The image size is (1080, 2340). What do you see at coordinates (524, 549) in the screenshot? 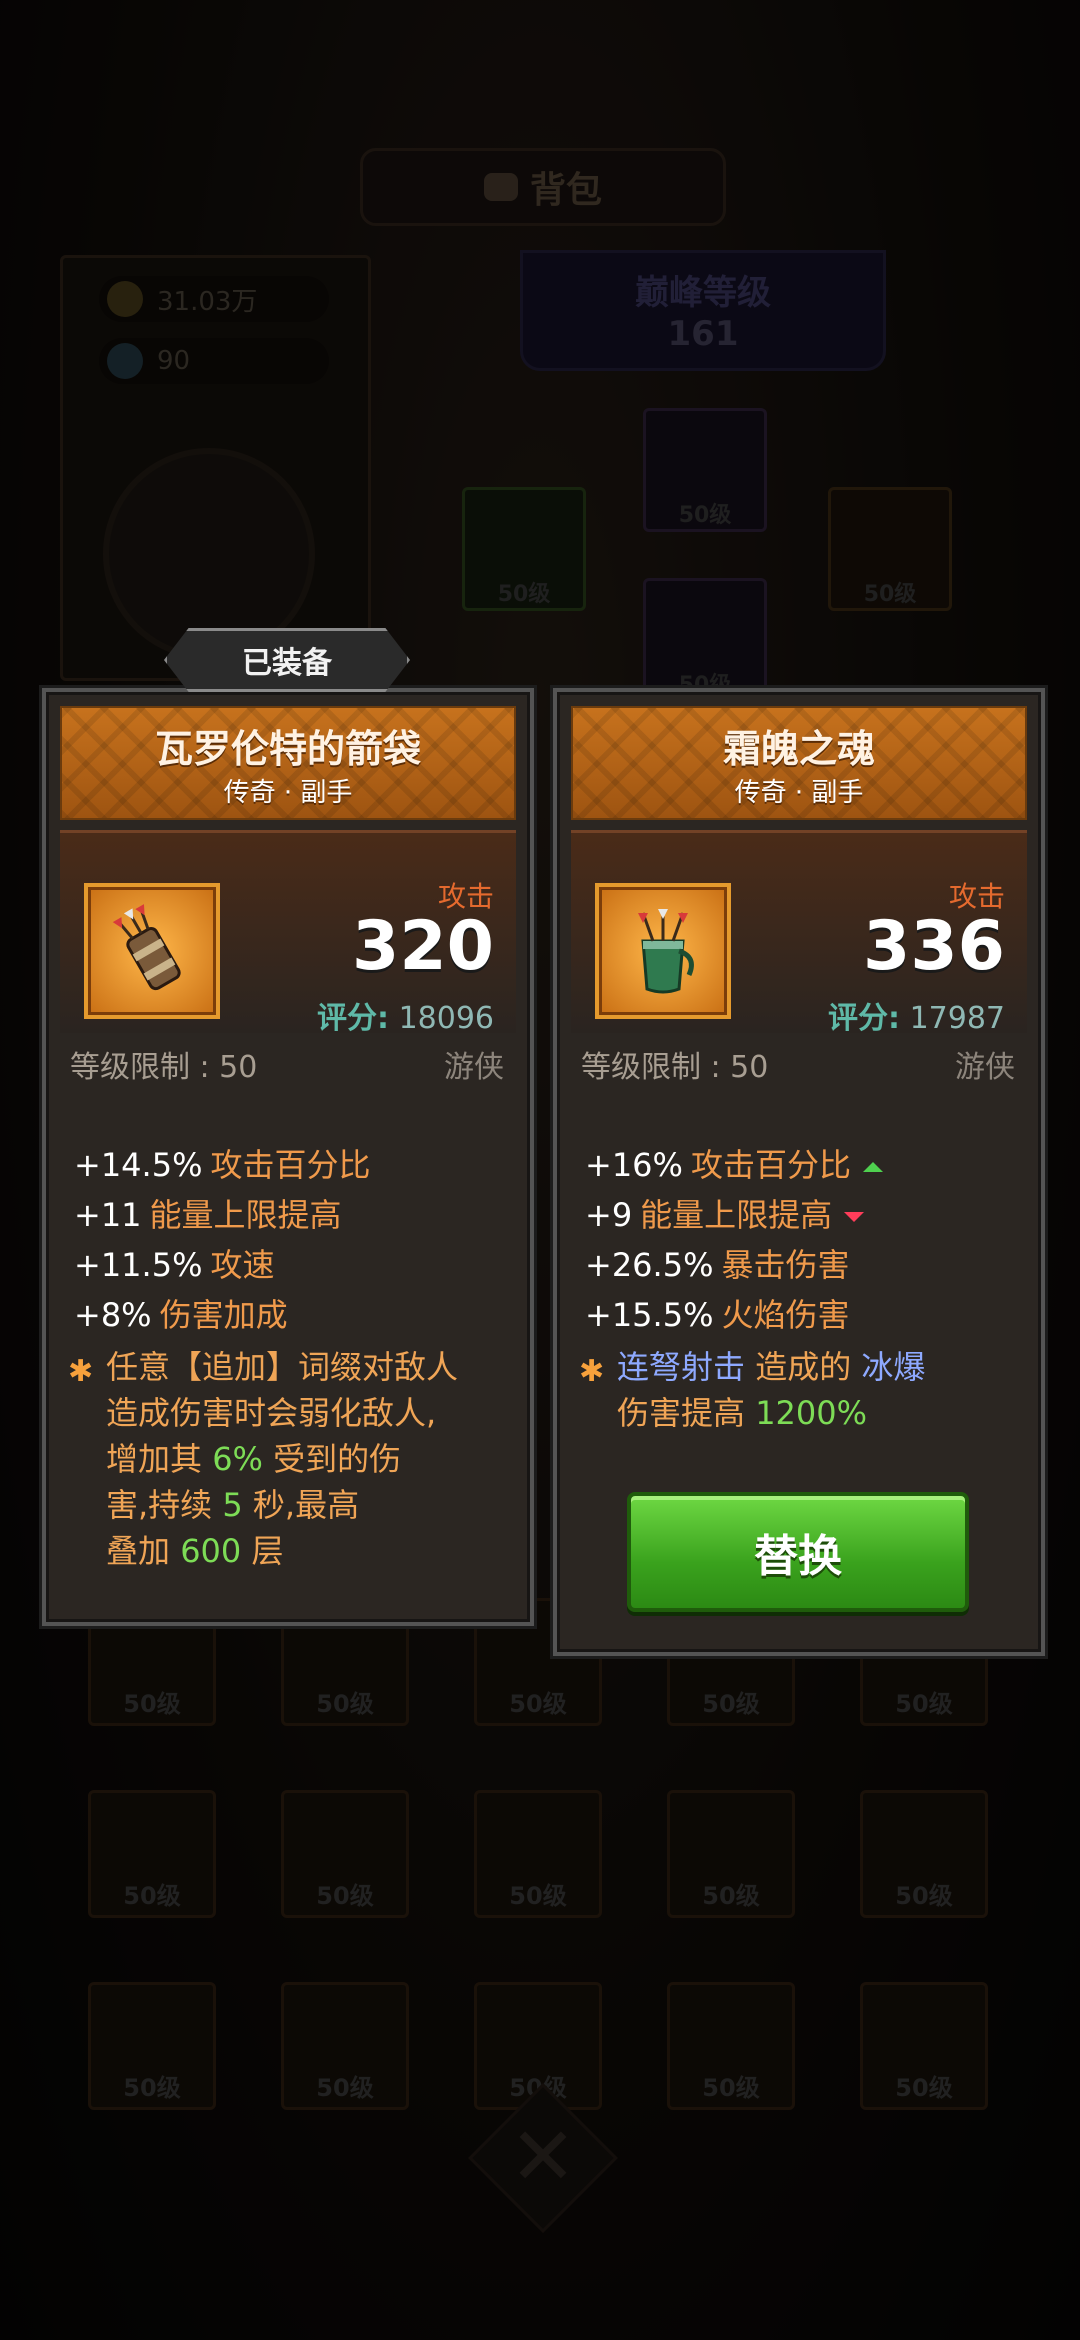
I see `gear-slot-shoulder: 50级` at bounding box center [524, 549].